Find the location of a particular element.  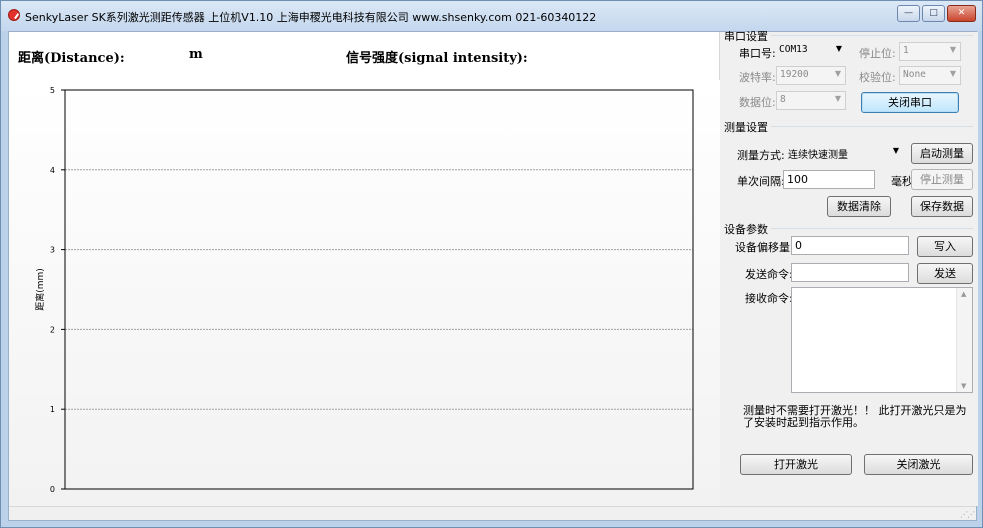

y-tick-label: 3 is located at coordinates (52, 250).